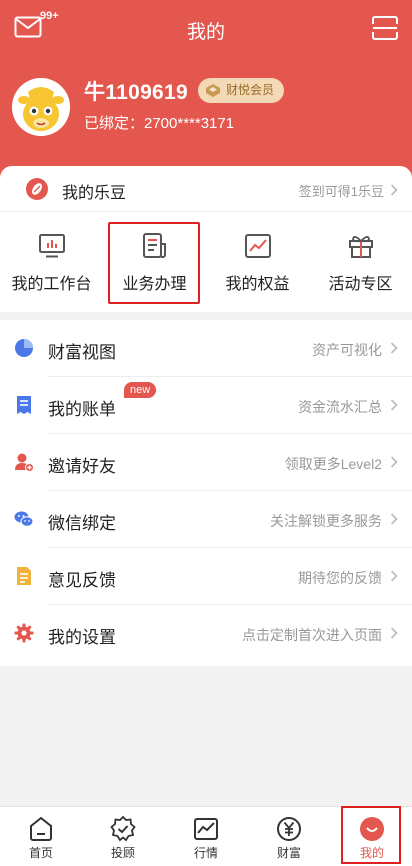  Describe the element at coordinates (94, 193) in the screenshot. I see `ledou-label: 我的乐豆` at that location.